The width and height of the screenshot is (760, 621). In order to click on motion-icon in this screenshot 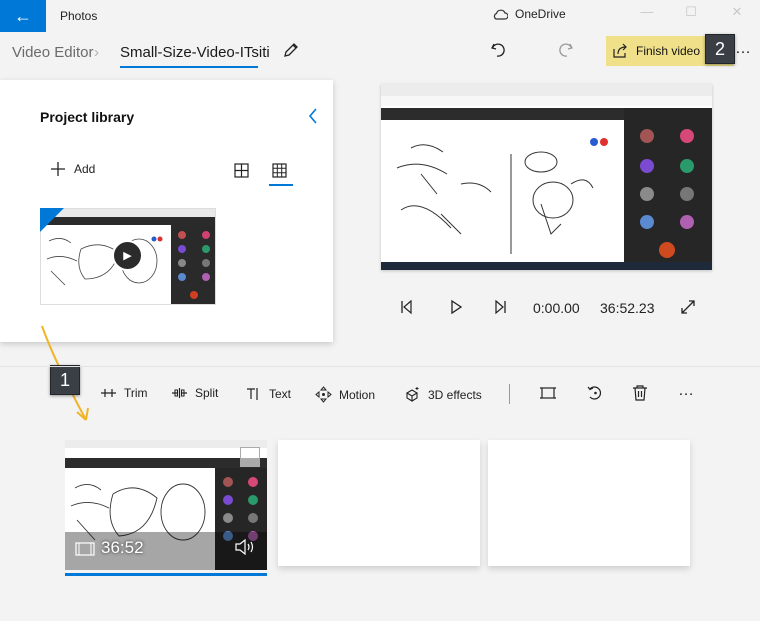, I will do `click(323, 394)`.